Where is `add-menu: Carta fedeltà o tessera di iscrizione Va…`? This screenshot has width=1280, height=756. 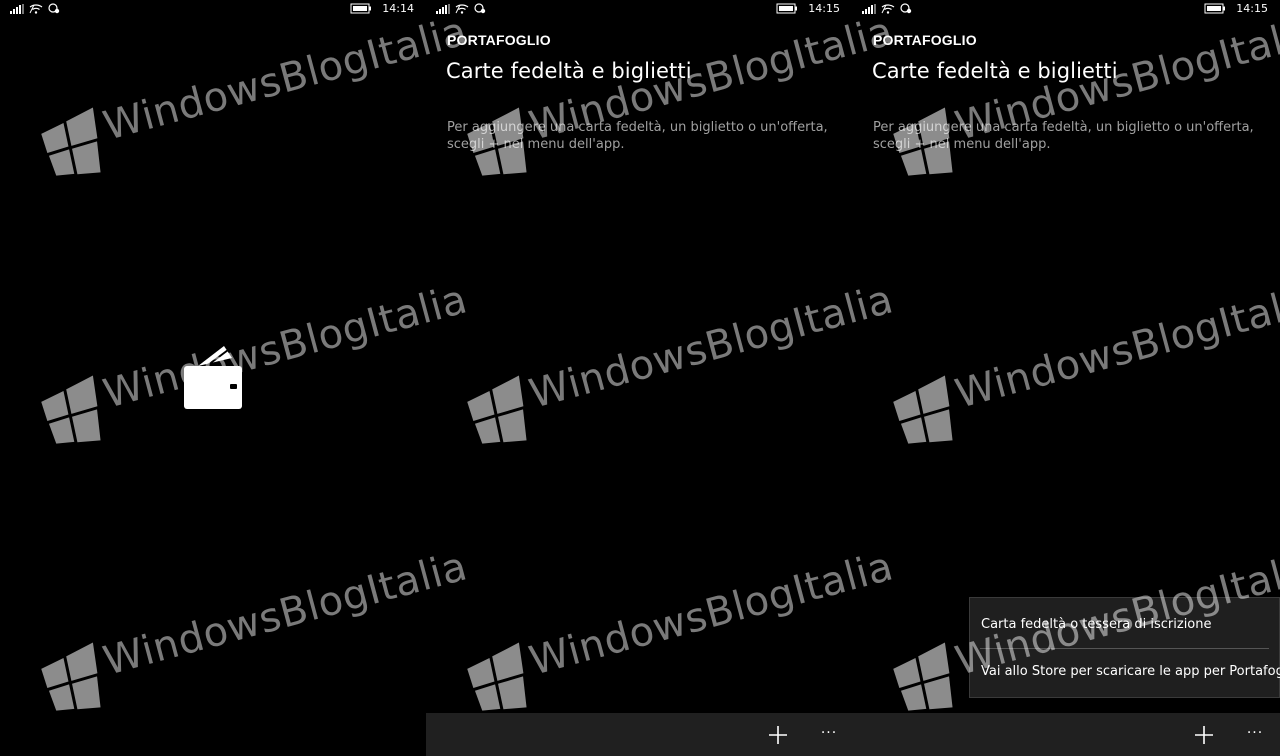
add-menu: Carta fedeltà o tessera di iscrizione Va… is located at coordinates (1124, 647).